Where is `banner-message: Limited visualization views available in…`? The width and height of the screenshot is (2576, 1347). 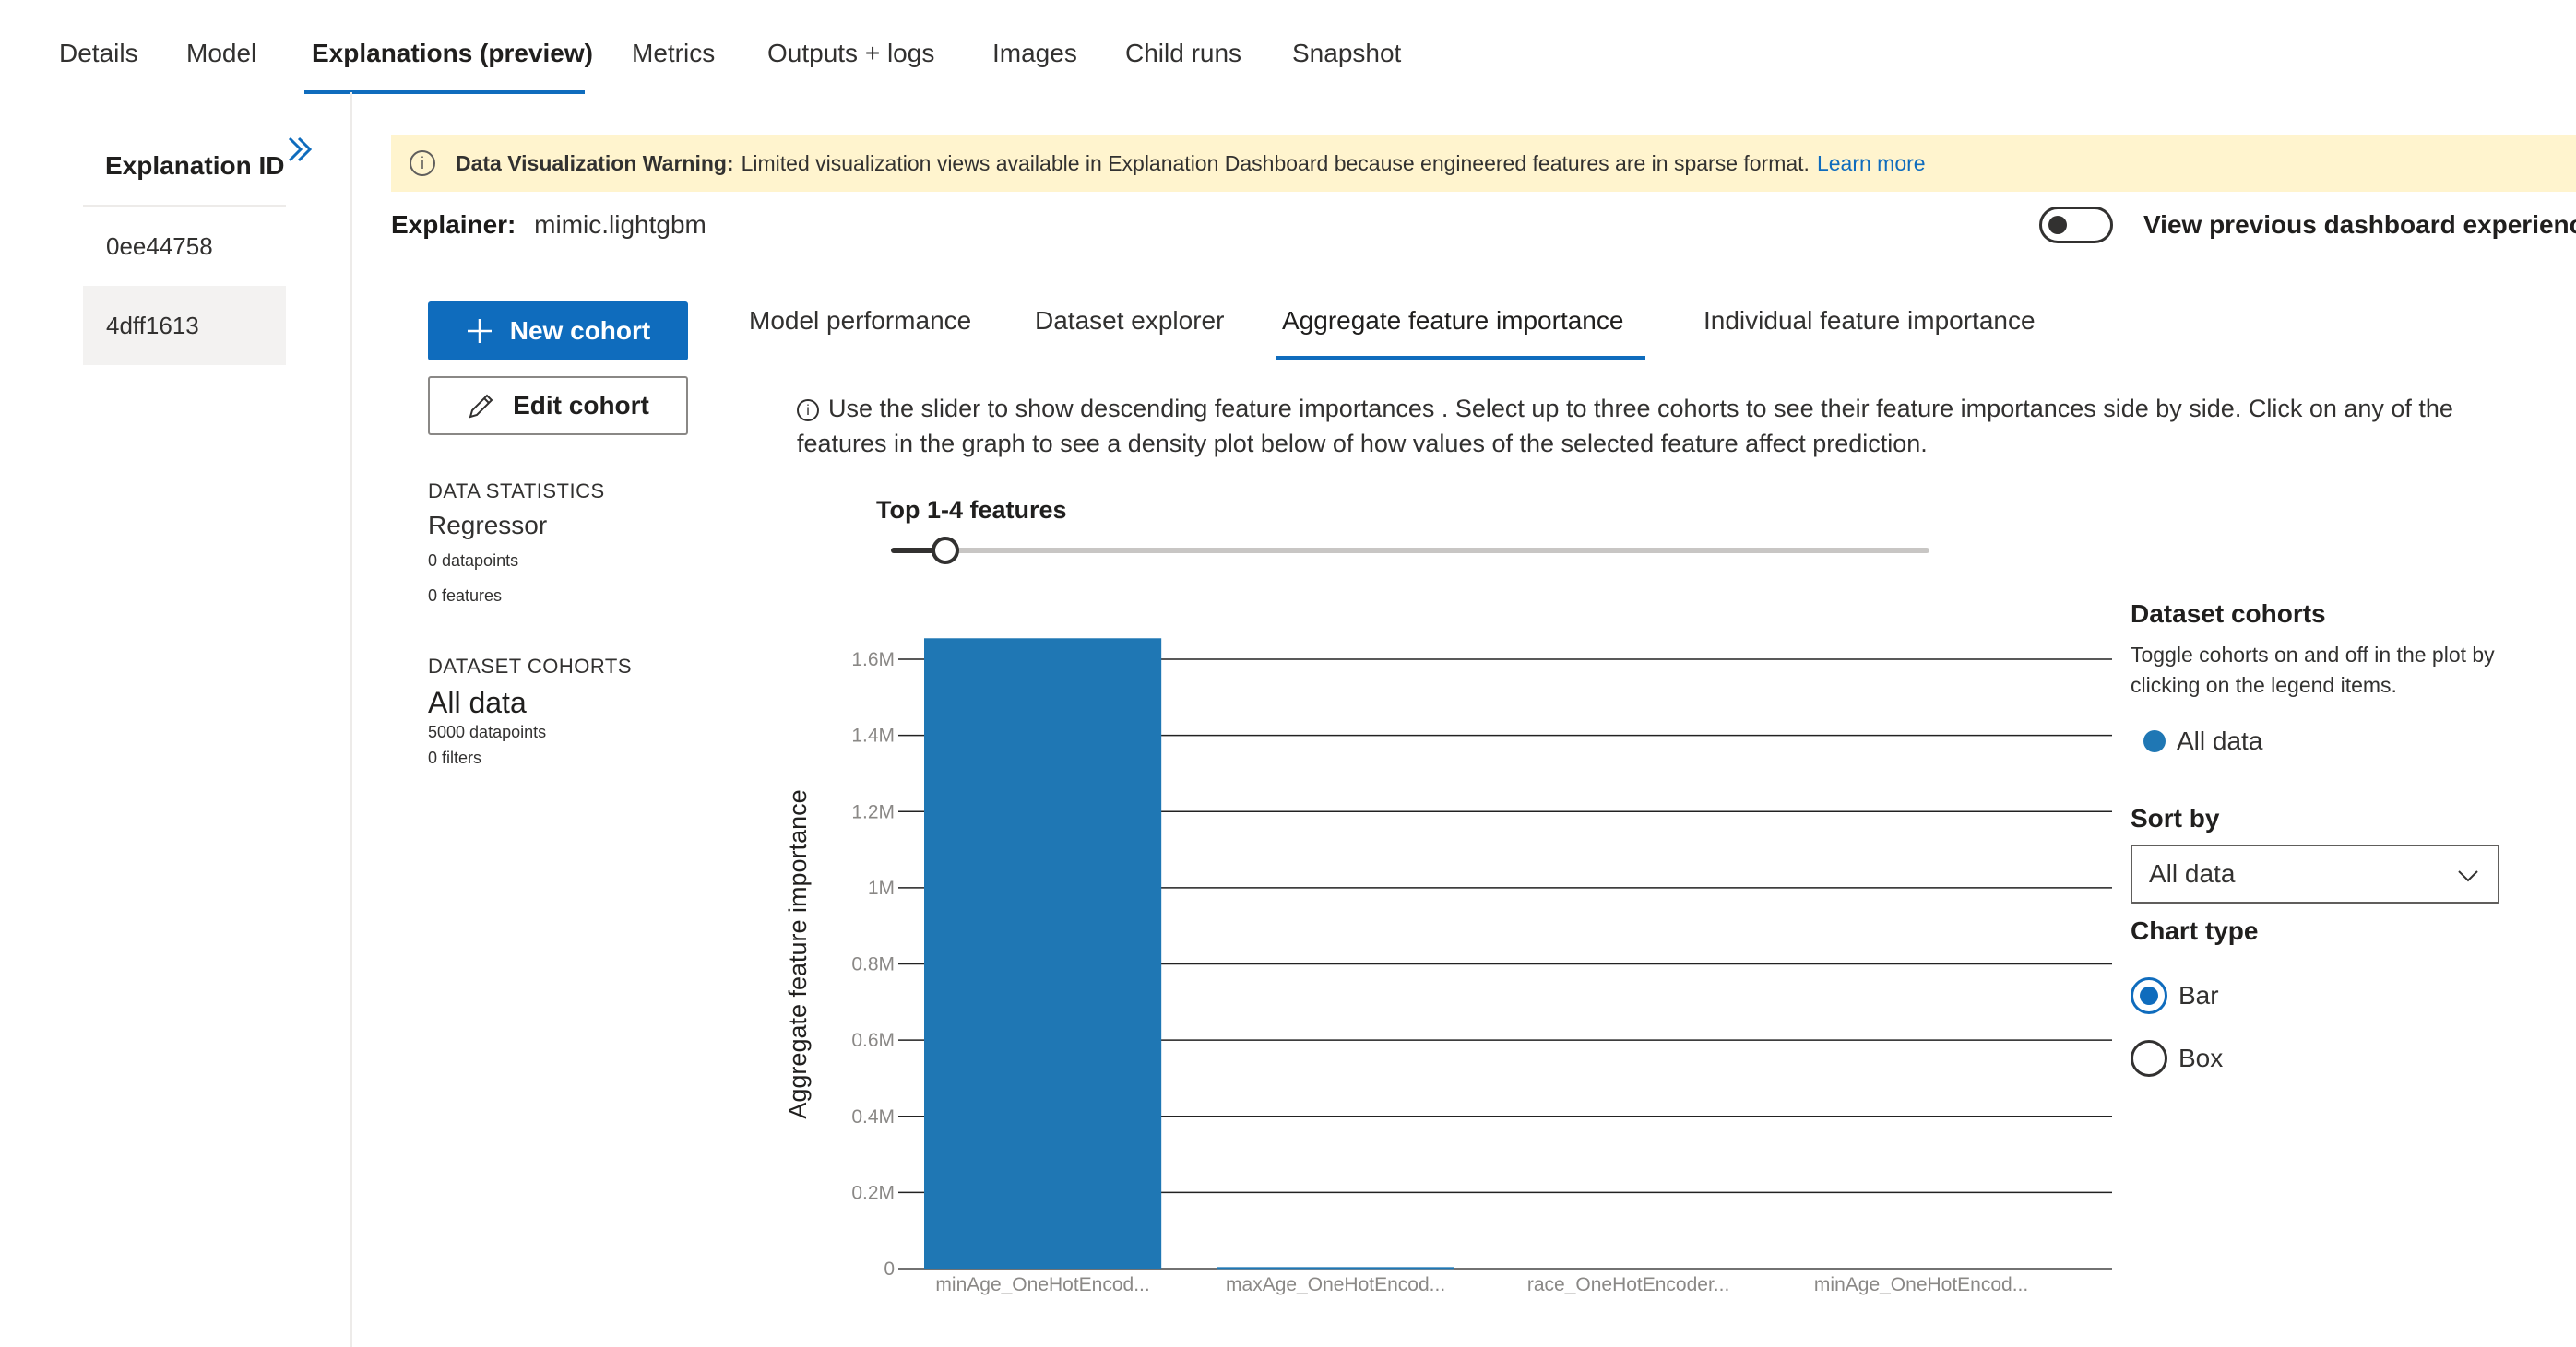 banner-message: Limited visualization views available in… is located at coordinates (1275, 162).